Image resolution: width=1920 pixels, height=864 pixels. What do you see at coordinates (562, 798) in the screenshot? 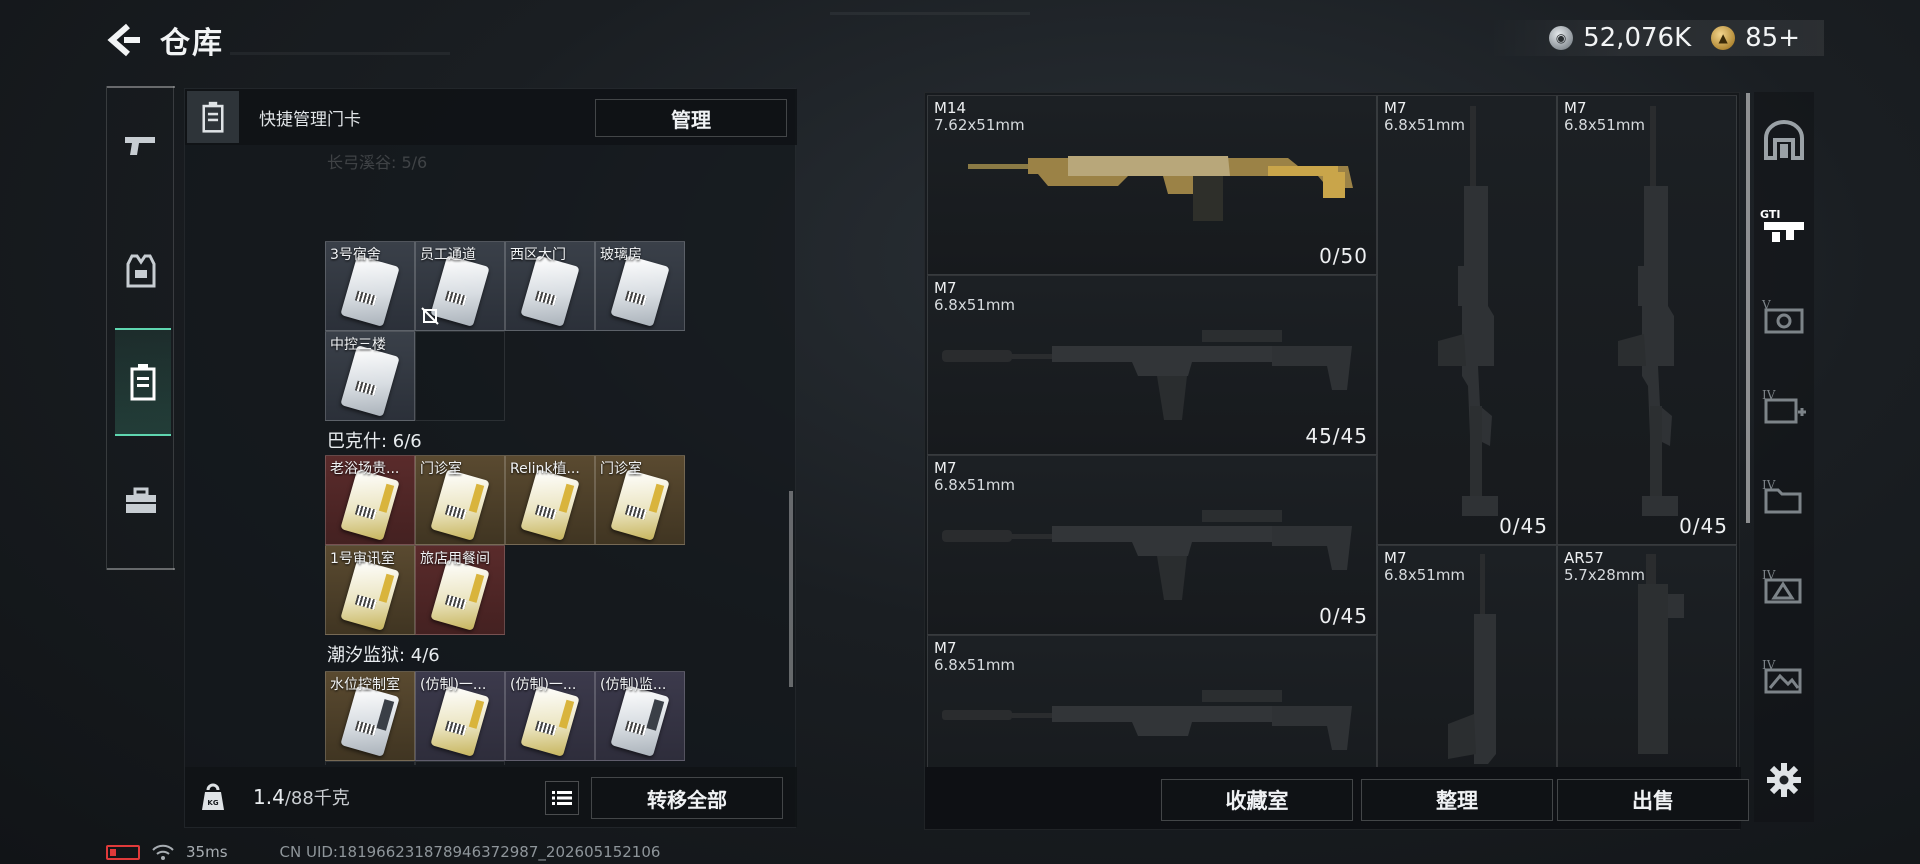
I see `list-view-button` at bounding box center [562, 798].